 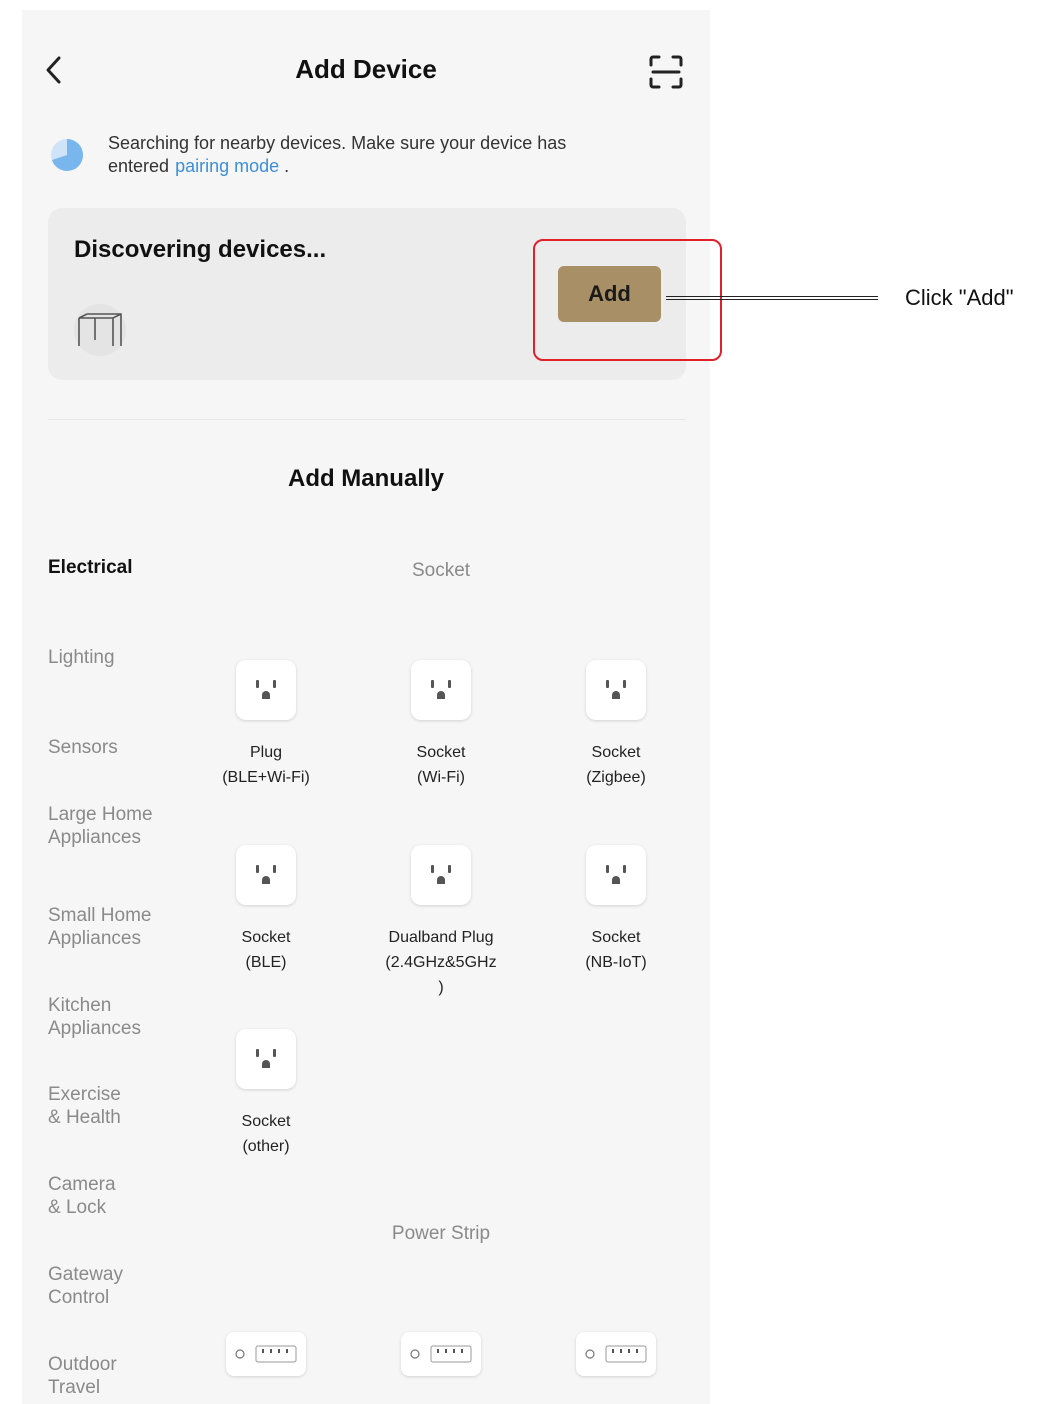 I want to click on add-button-highlight, so click(x=627, y=300).